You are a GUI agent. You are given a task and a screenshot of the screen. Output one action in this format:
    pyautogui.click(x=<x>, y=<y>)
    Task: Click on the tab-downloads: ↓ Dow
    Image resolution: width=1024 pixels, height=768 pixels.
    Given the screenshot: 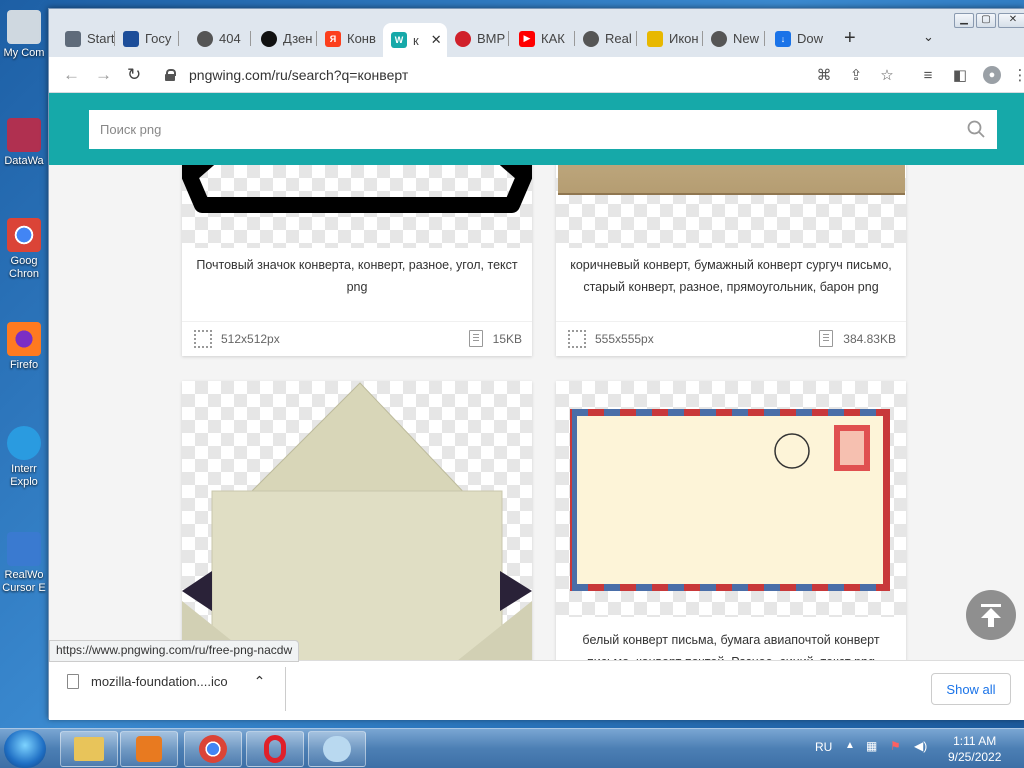 What is the action you would take?
    pyautogui.click(x=798, y=38)
    